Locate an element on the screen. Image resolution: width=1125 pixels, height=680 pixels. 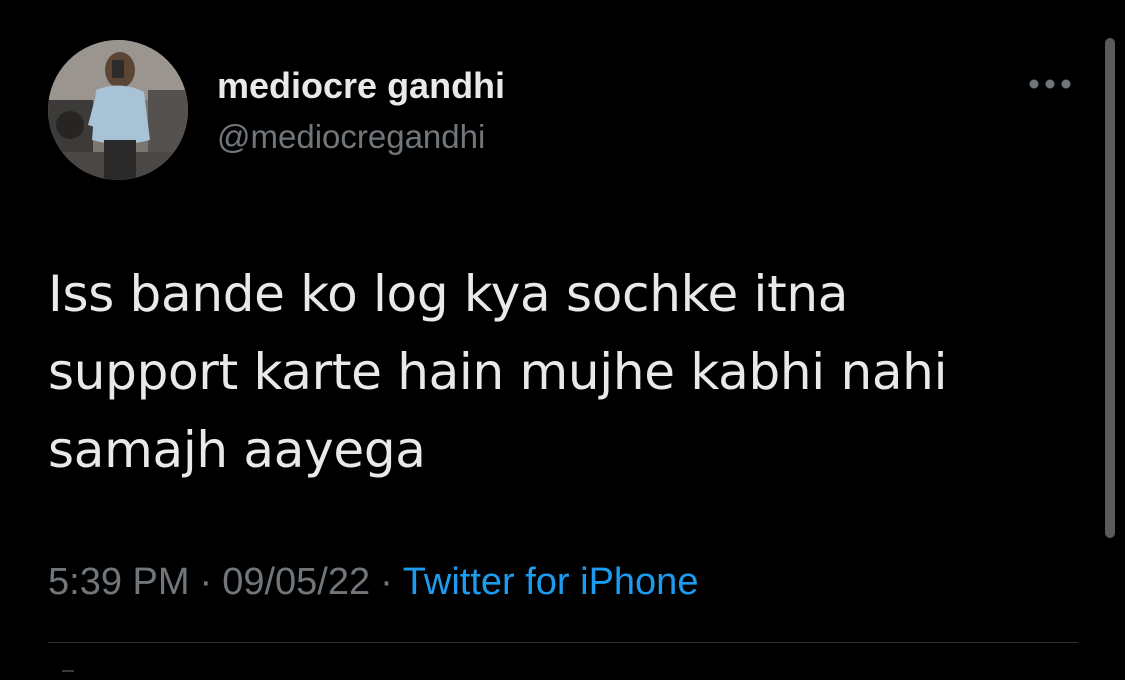
tweet-text-line: support karte hain mujhe kabhi nahi is located at coordinates (498, 372).